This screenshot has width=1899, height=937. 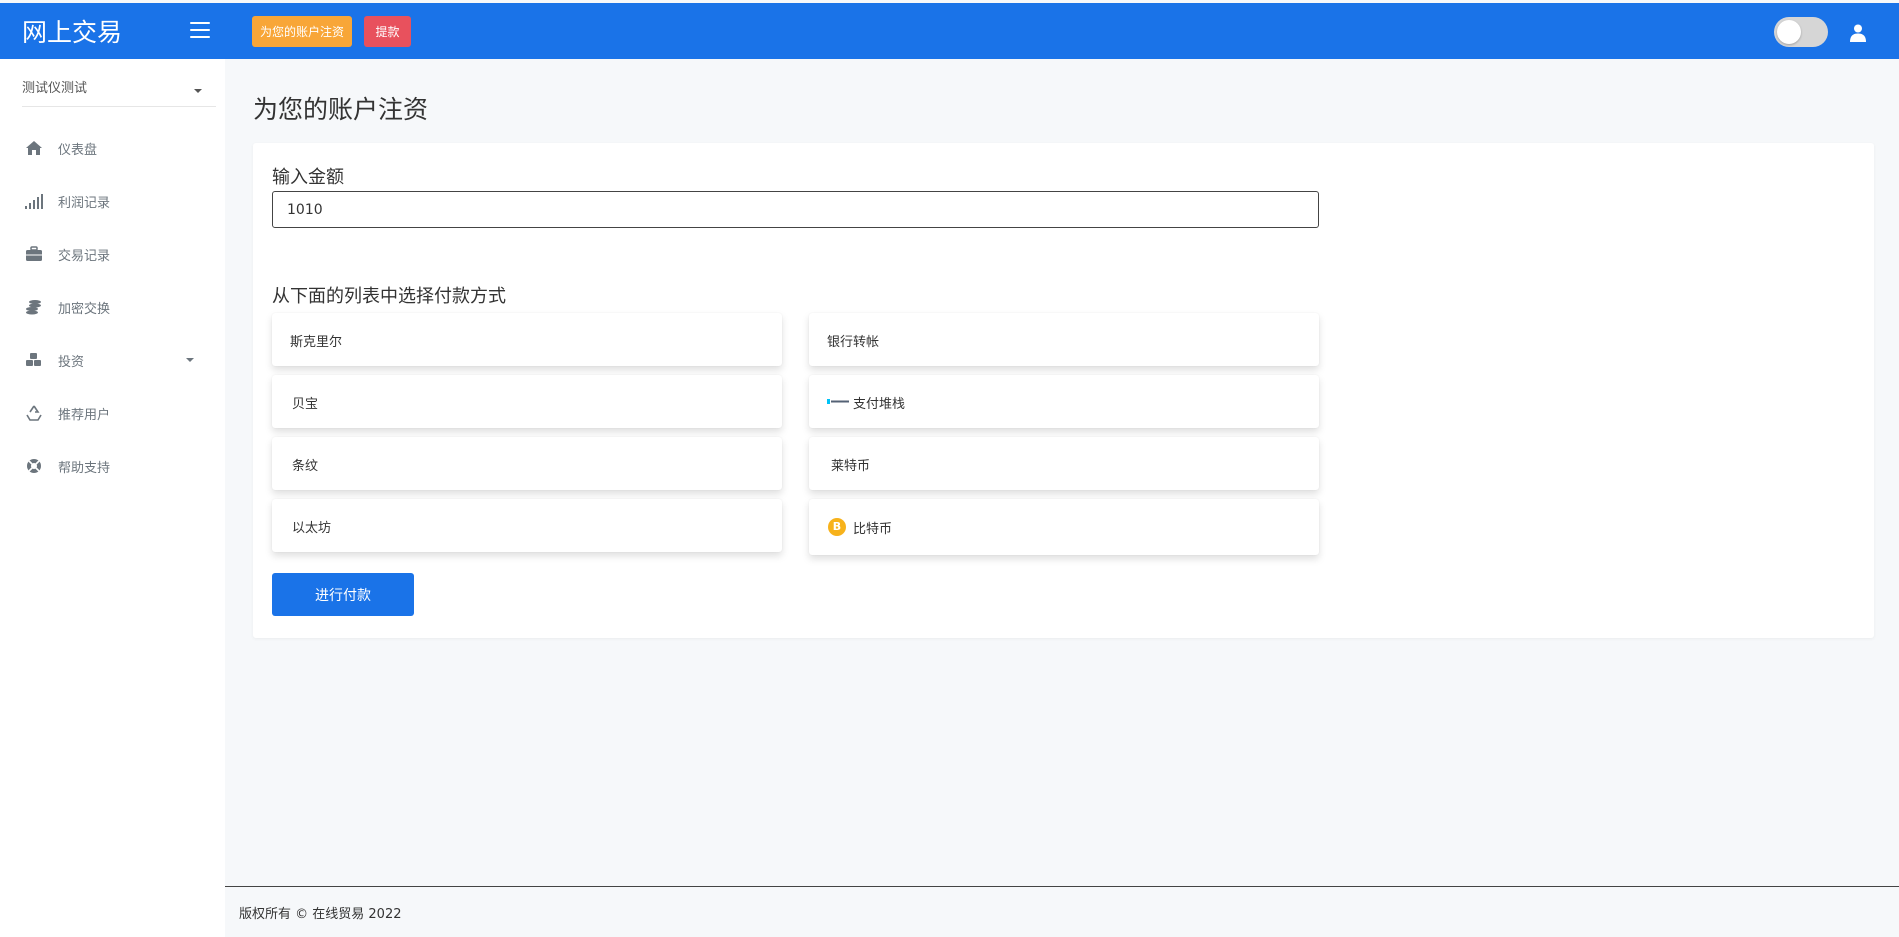 What do you see at coordinates (949, 29) in the screenshot?
I see `top-navbar: 网上交易 为您的账户注资 提款` at bounding box center [949, 29].